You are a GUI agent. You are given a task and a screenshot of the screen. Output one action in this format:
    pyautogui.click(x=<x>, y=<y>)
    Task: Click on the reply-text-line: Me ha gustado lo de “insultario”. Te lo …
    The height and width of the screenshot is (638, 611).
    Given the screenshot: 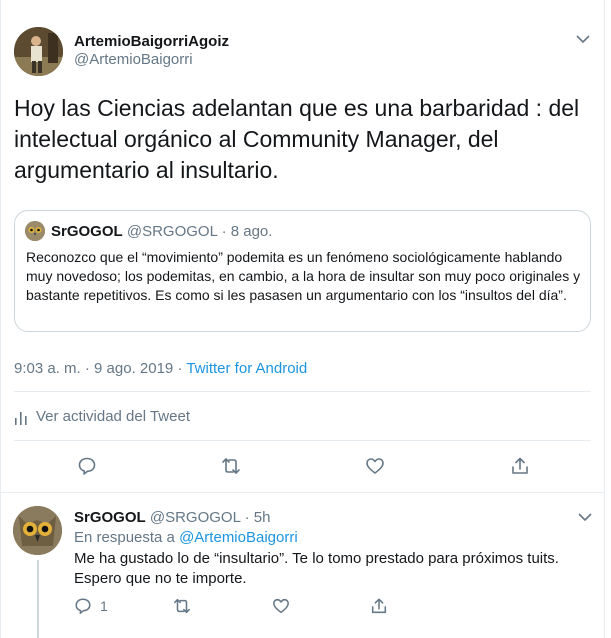 What is the action you would take?
    pyautogui.click(x=316, y=558)
    